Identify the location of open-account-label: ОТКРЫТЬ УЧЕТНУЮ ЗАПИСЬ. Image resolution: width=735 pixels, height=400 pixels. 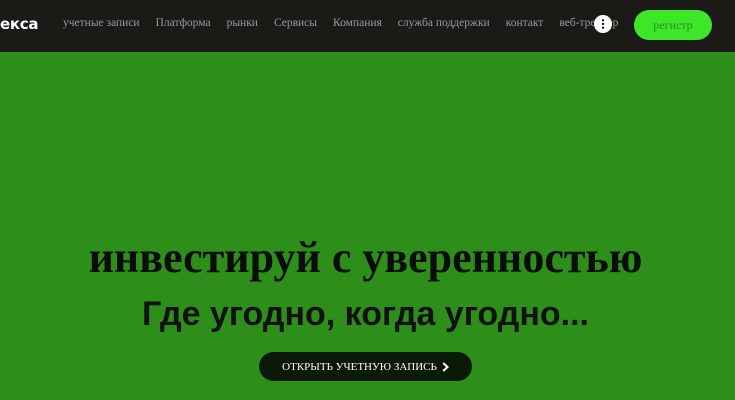
(359, 366).